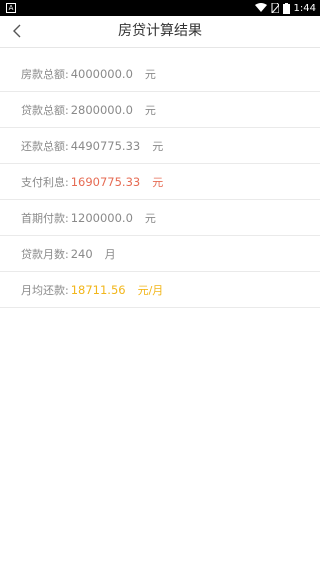 Image resolution: width=320 pixels, height=569 pixels. What do you see at coordinates (304, 8) in the screenshot?
I see `status-time: 1:44` at bounding box center [304, 8].